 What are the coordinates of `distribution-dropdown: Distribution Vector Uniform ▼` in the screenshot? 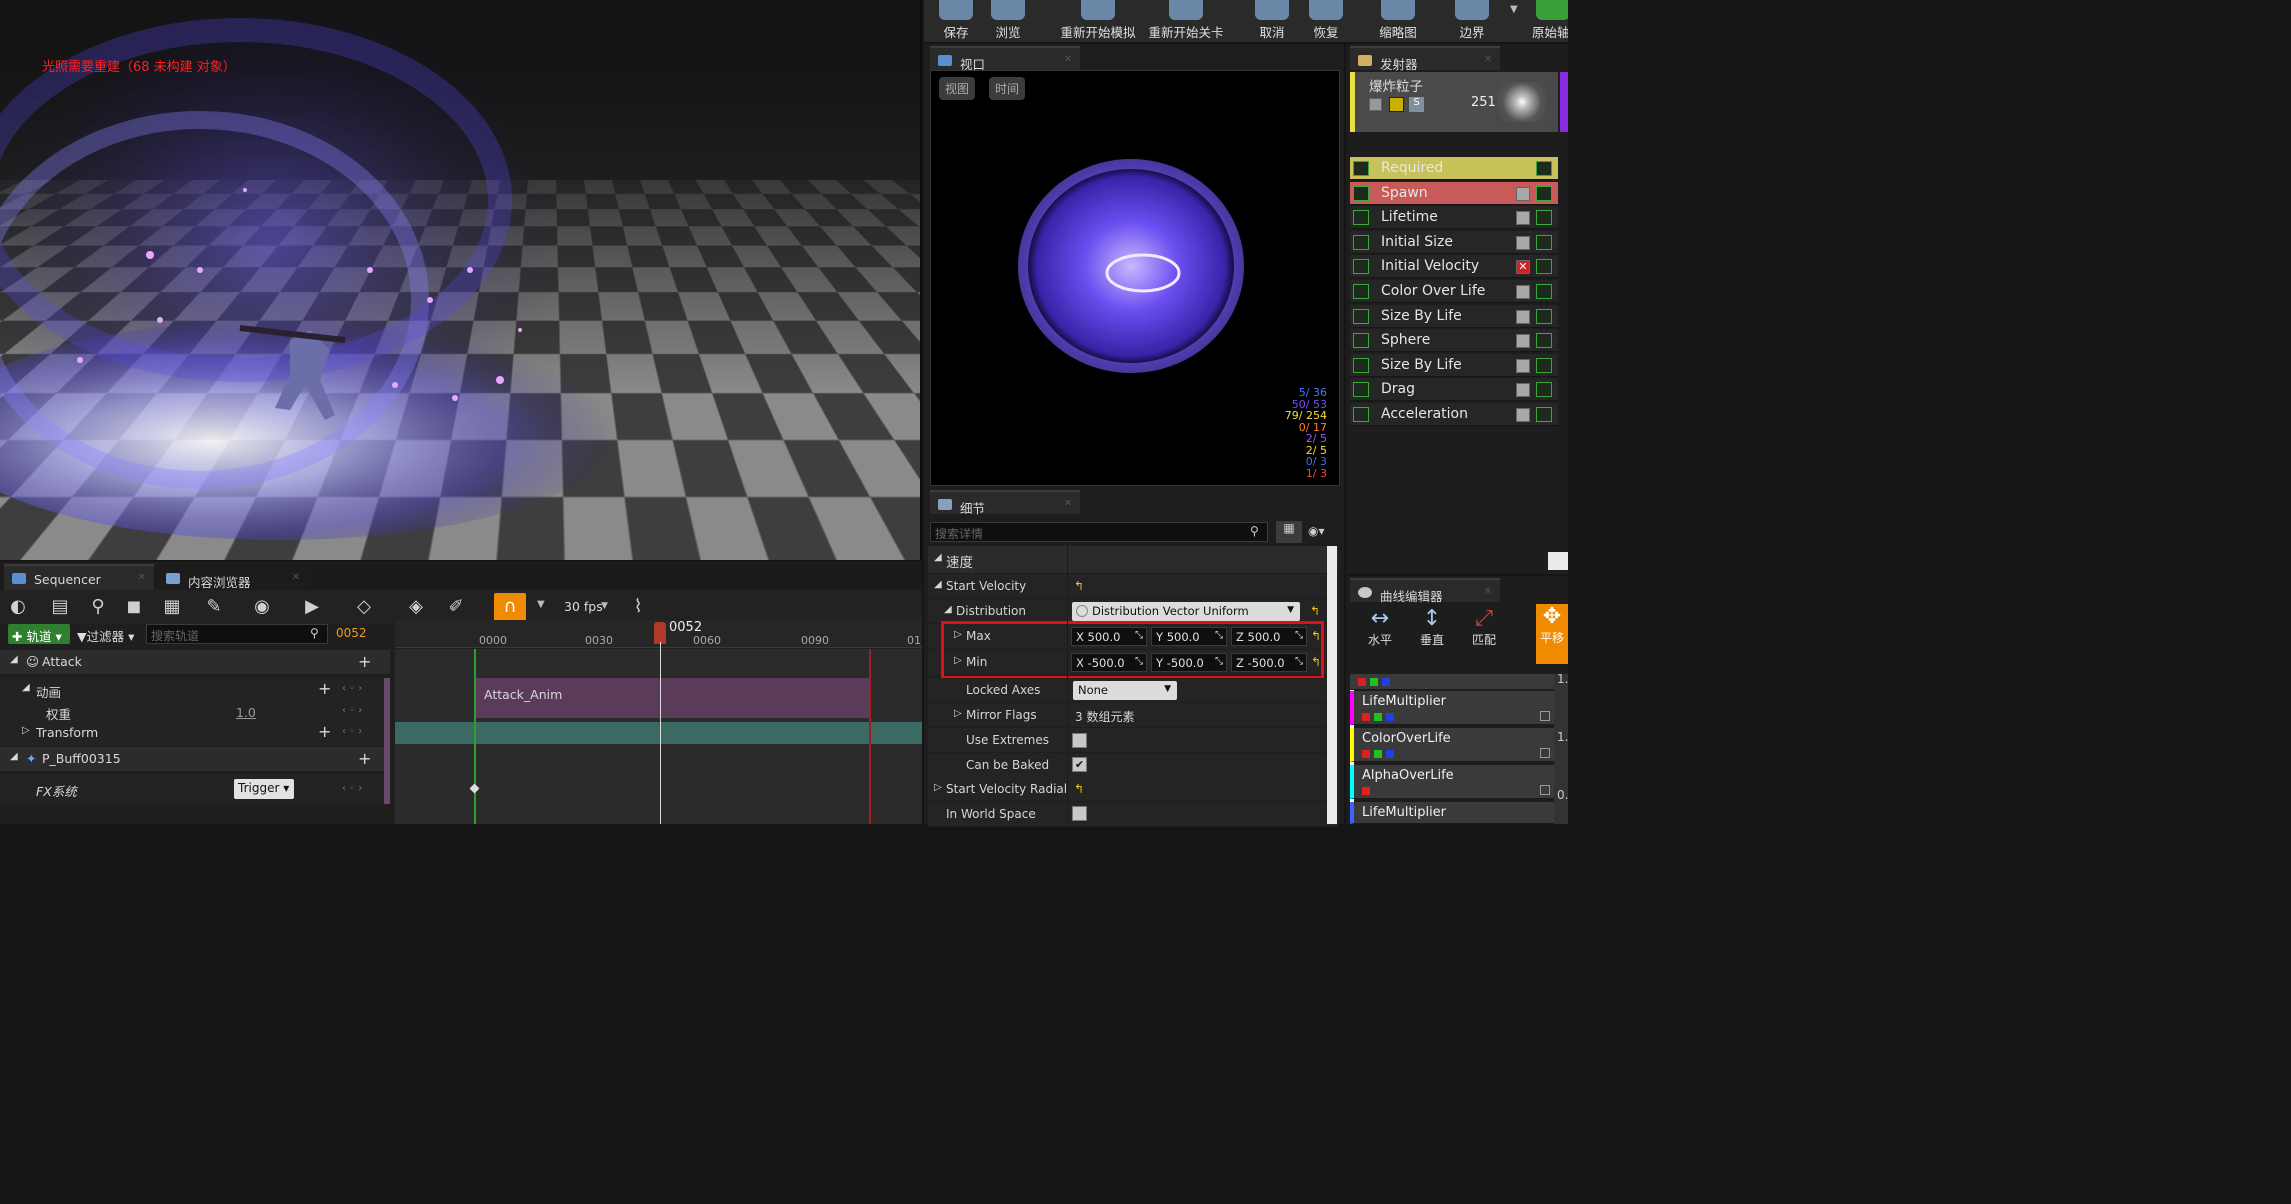 It's located at (1186, 611).